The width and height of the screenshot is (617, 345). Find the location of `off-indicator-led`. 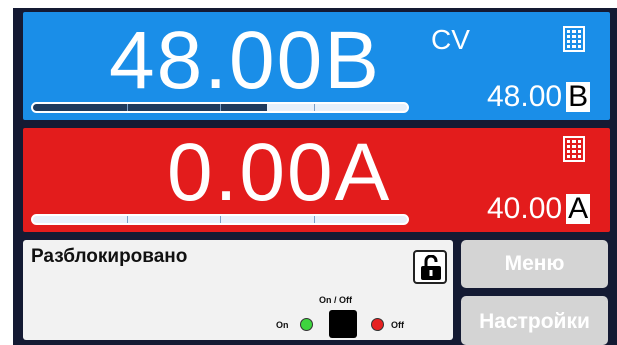

off-indicator-led is located at coordinates (377, 324).